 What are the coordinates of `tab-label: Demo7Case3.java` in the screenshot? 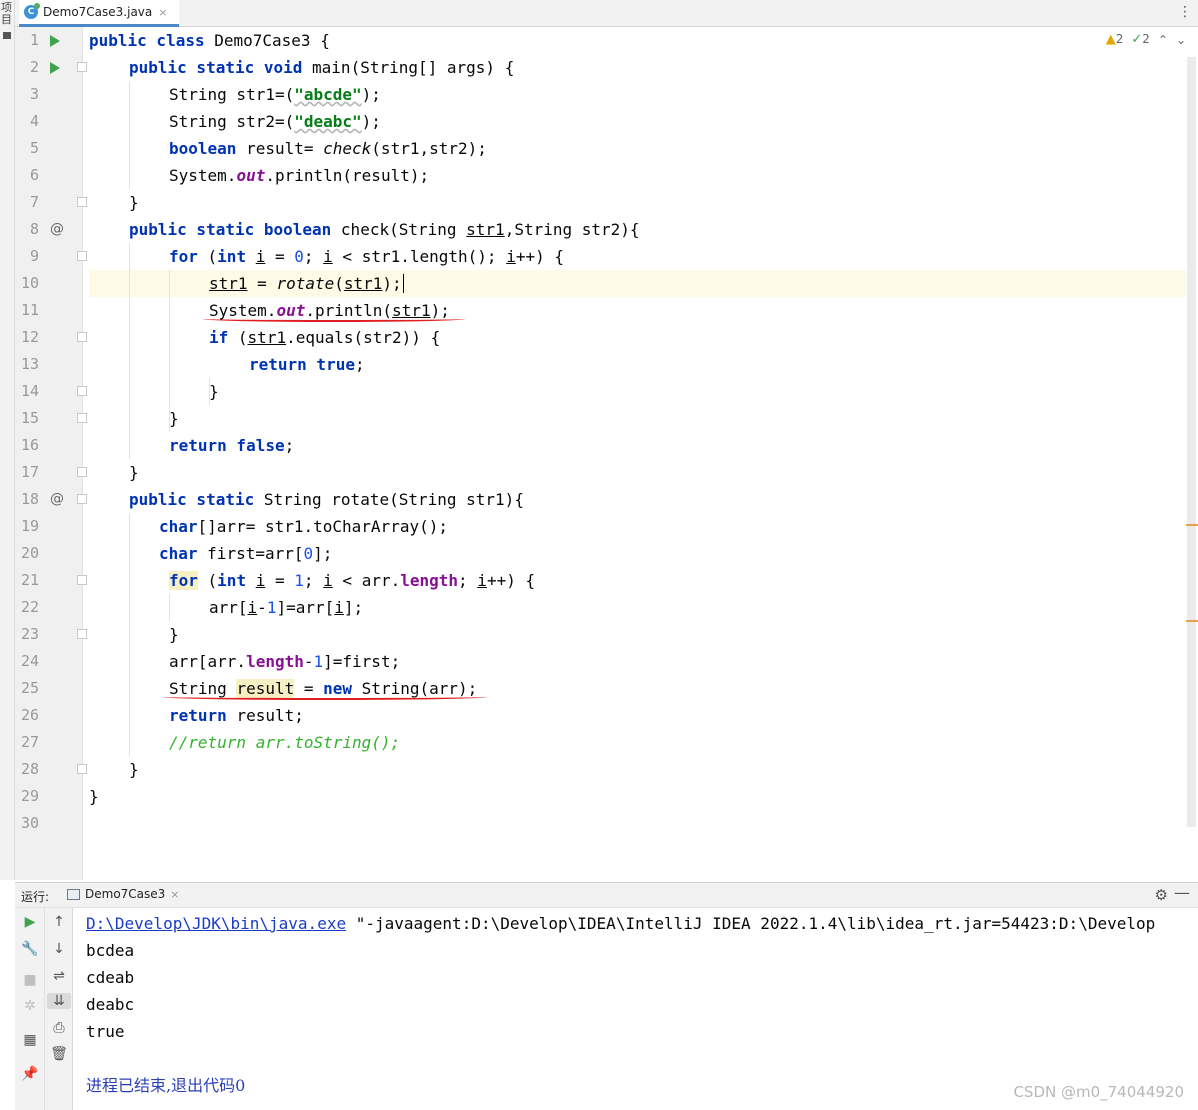 It's located at (98, 12).